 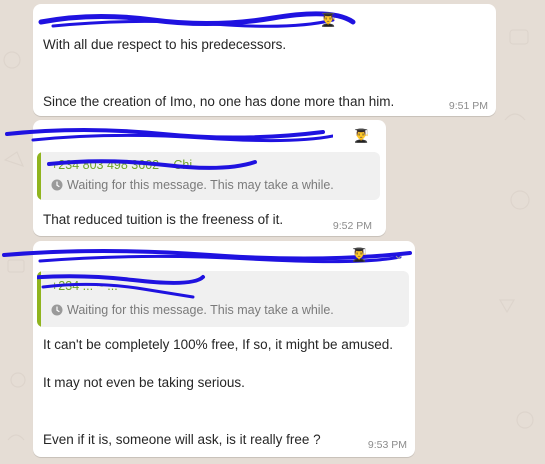 I want to click on message-timestamp: 9:51 PM, so click(x=468, y=106).